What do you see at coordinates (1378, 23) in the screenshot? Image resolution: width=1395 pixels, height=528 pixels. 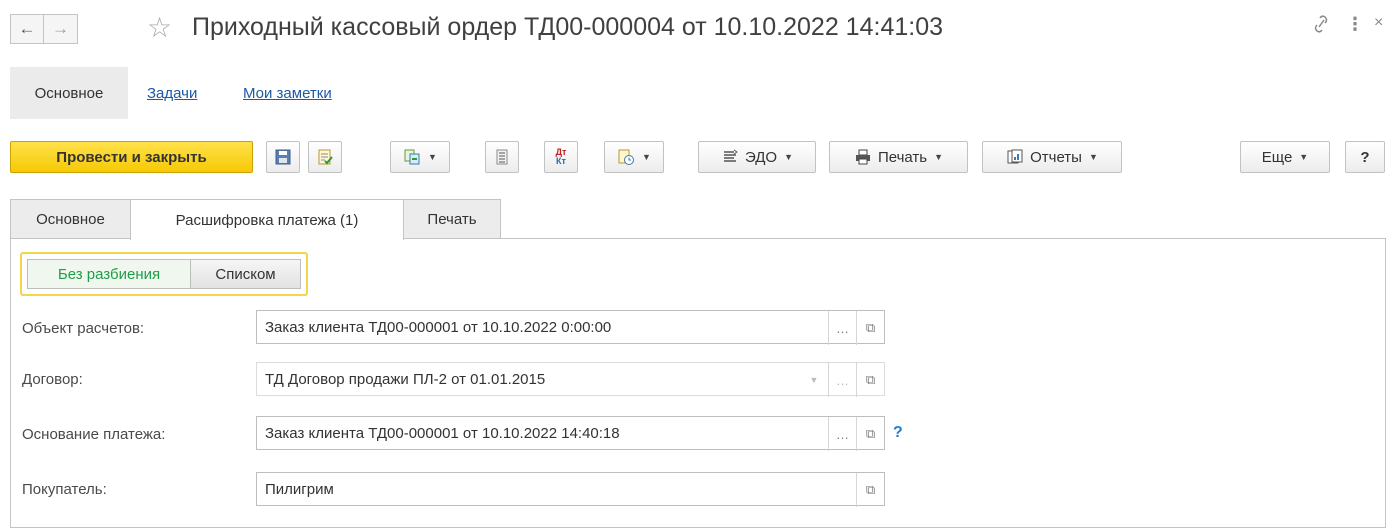 I see `close-icon: ×` at bounding box center [1378, 23].